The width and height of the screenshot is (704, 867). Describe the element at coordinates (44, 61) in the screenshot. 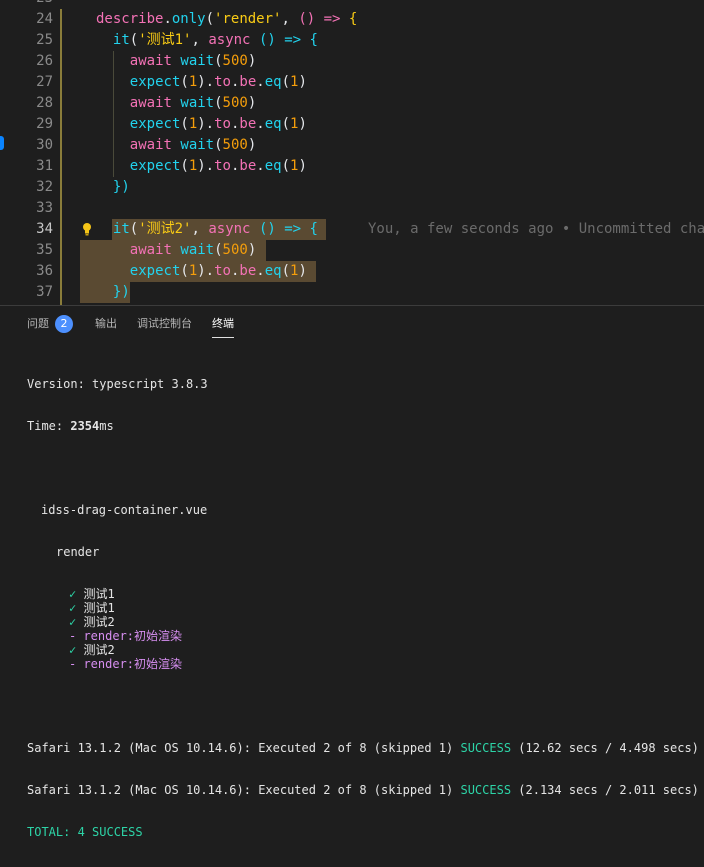

I see `line-number: 26` at that location.